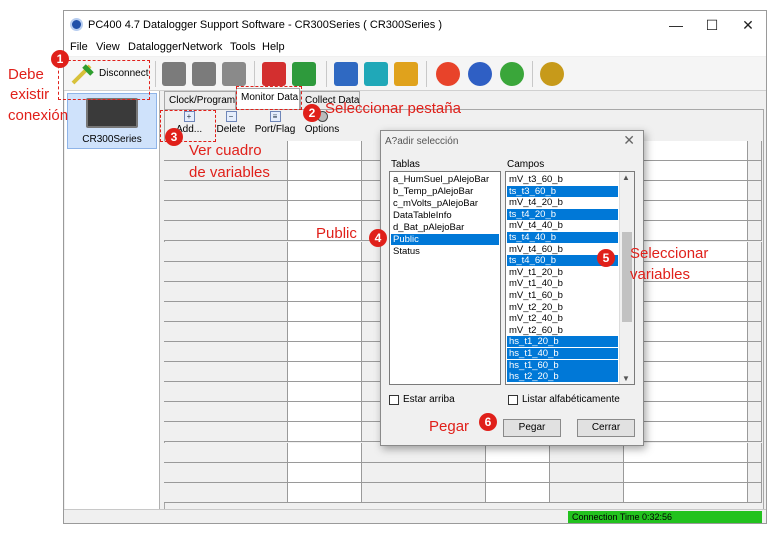 This screenshot has height=538, width=783. I want to click on menu-network: Network, so click(202, 47).